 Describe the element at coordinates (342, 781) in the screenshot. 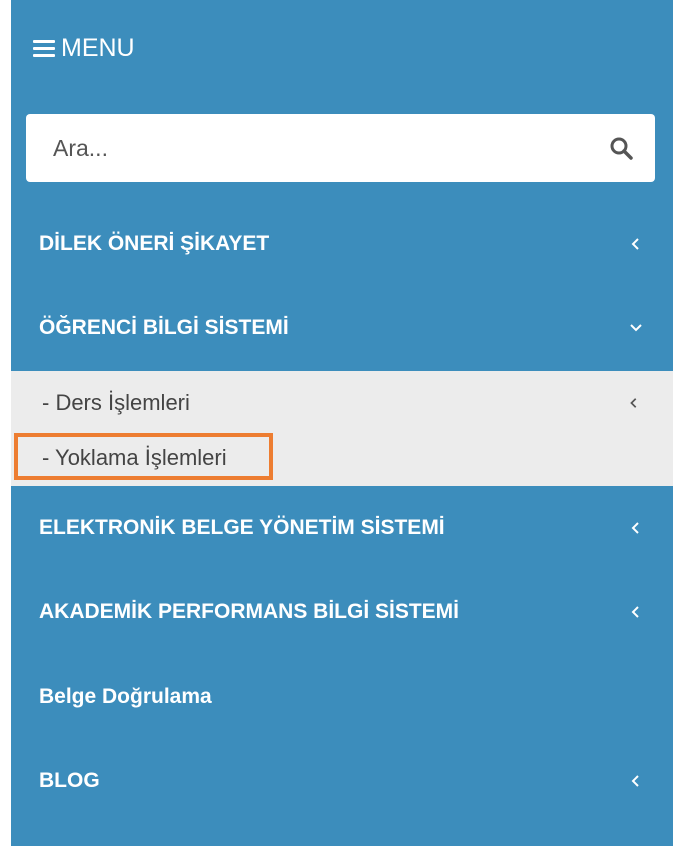

I see `nav-item-blog: BLOG` at that location.